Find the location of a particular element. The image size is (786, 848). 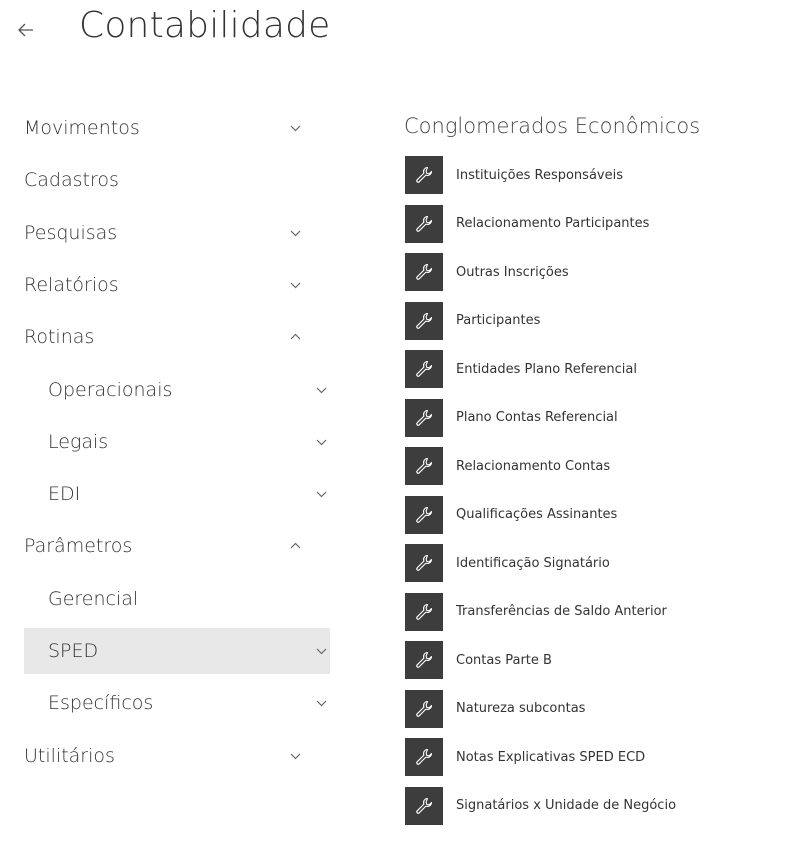

menu-item-label: Legais is located at coordinates (78, 441).